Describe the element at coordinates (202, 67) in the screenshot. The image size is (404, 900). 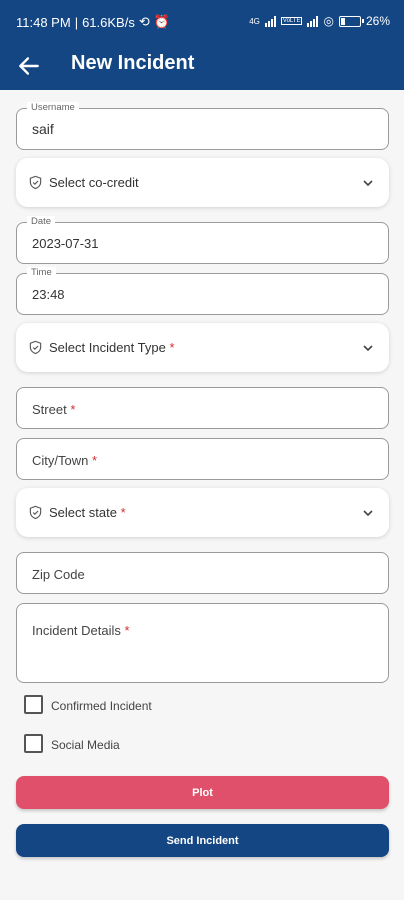
I see `app-bar: New Incident` at that location.